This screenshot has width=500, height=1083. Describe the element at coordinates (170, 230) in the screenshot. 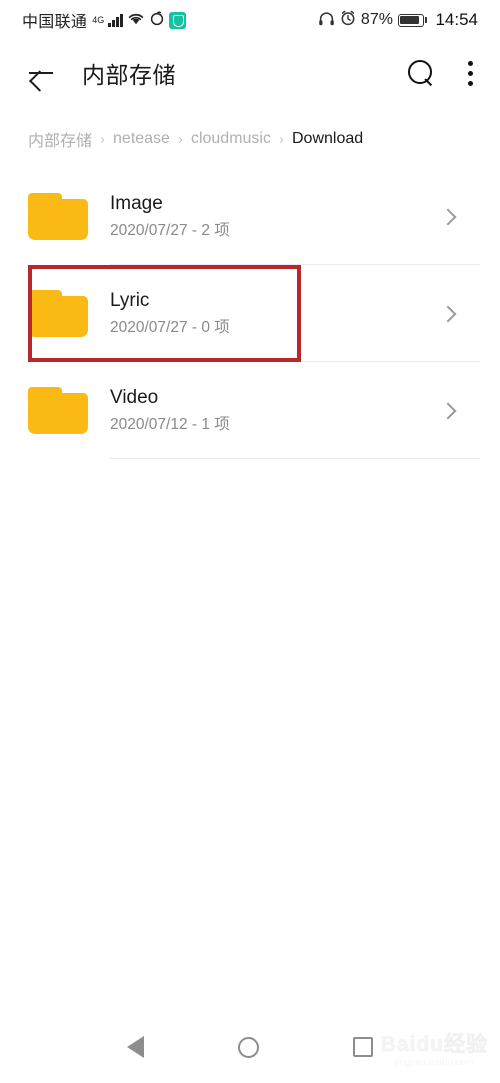

I see `file-subtitle: 2020/07/27 - 2 项` at that location.